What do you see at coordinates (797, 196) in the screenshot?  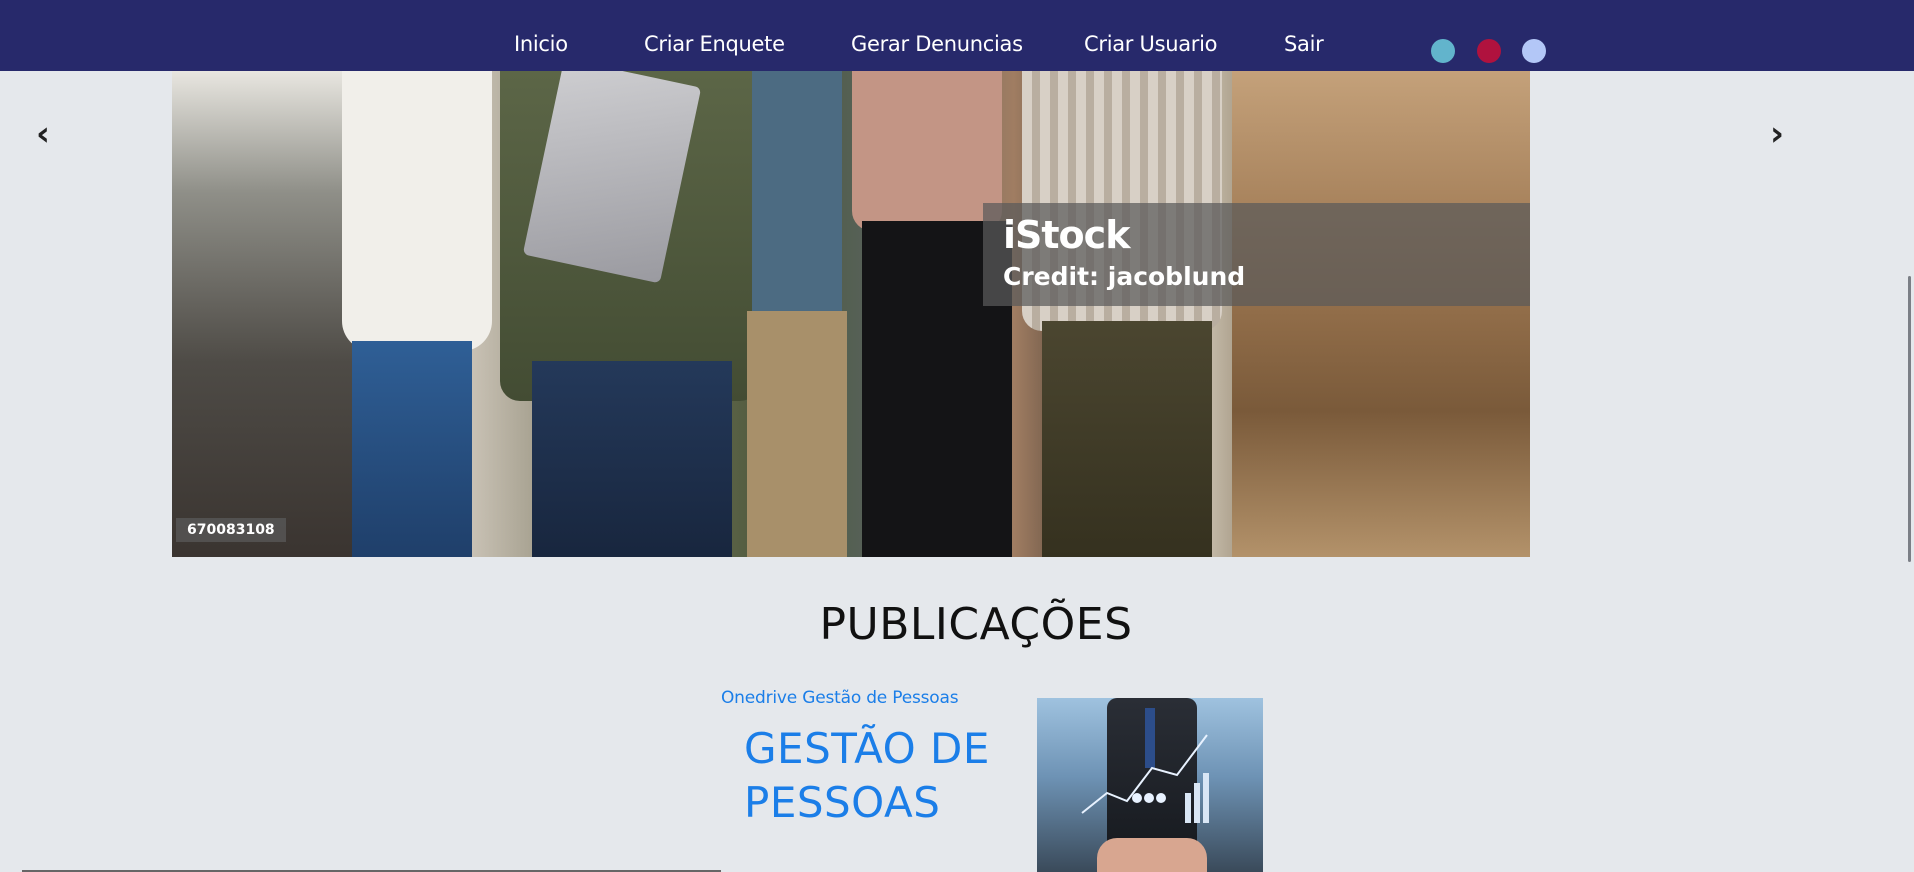 I see `scene-denim-shirt` at bounding box center [797, 196].